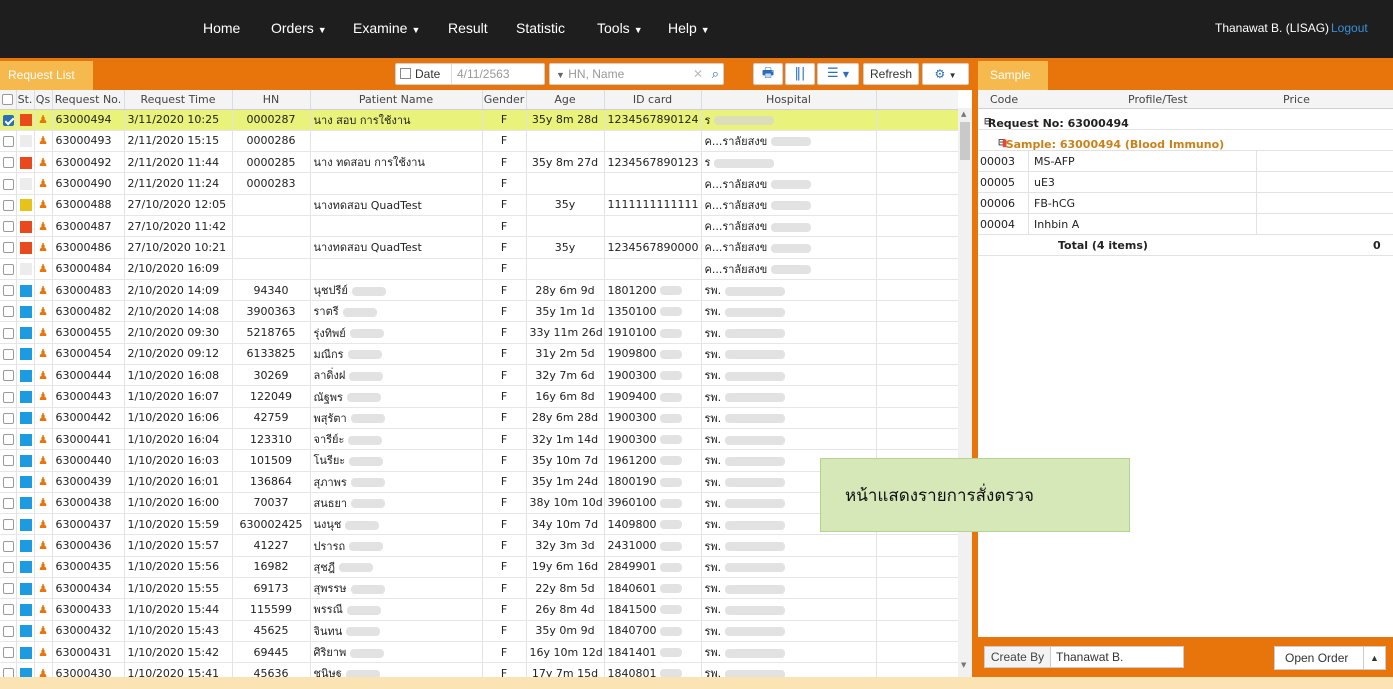 This screenshot has height=689, width=1393. Describe the element at coordinates (1185, 203) in the screenshot. I see `test-row: 00006 FB-hCG` at that location.